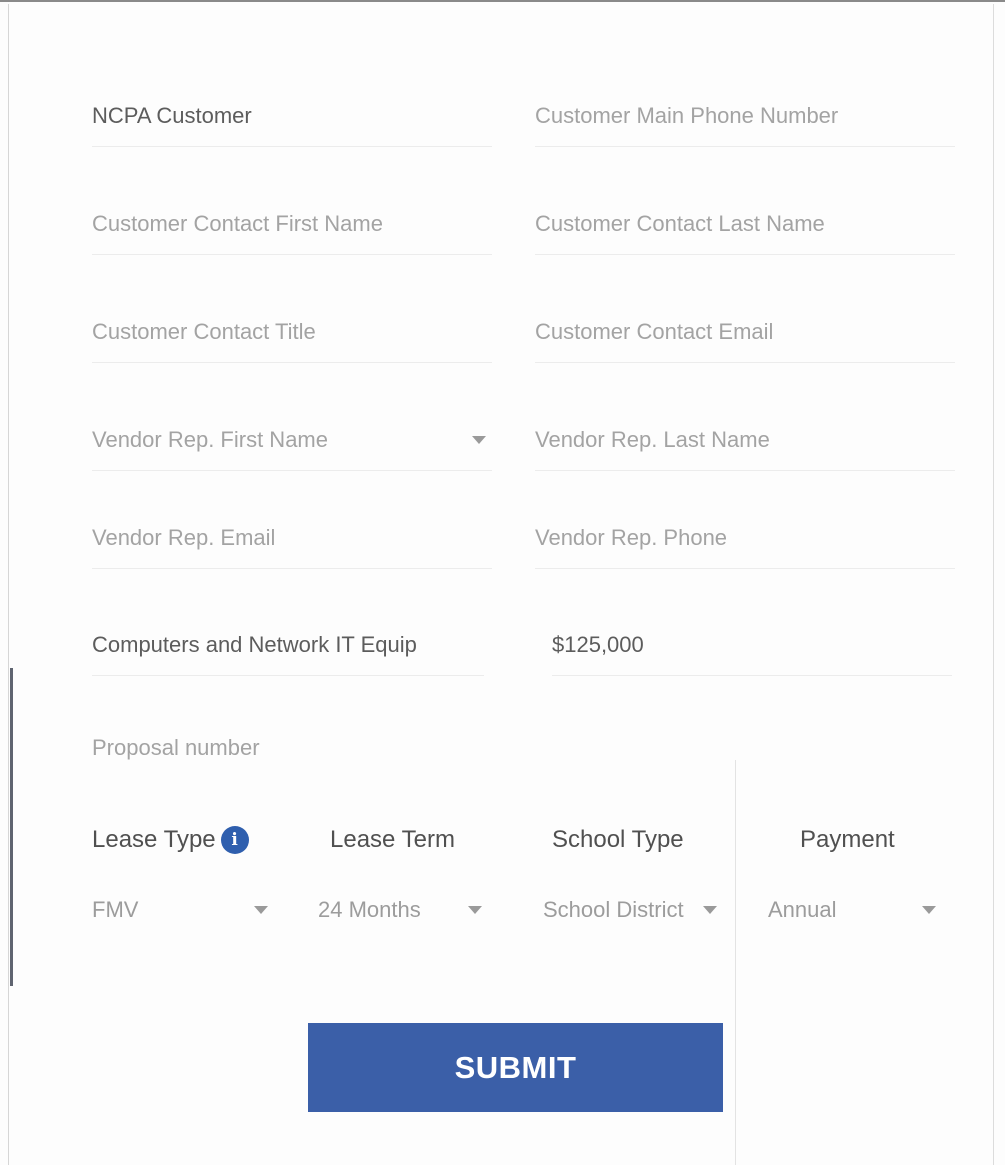 Image resolution: width=1005 pixels, height=1165 pixels. Describe the element at coordinates (613, 909) in the screenshot. I see `school-type-value: School District` at that location.